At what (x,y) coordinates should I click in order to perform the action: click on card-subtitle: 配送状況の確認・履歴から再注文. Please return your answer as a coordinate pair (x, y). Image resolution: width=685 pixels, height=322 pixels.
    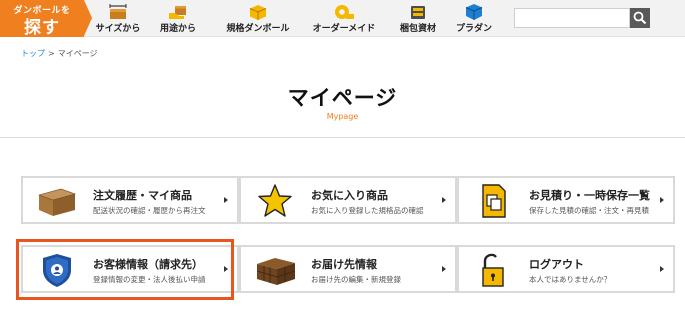
    Looking at the image, I should click on (149, 210).